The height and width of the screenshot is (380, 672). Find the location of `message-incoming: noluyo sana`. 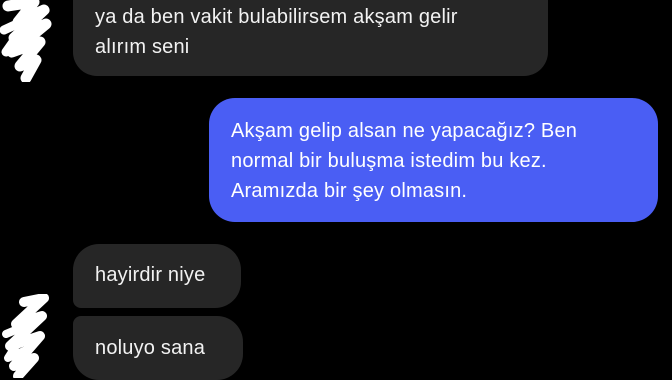

message-incoming: noluyo sana is located at coordinates (158, 348).